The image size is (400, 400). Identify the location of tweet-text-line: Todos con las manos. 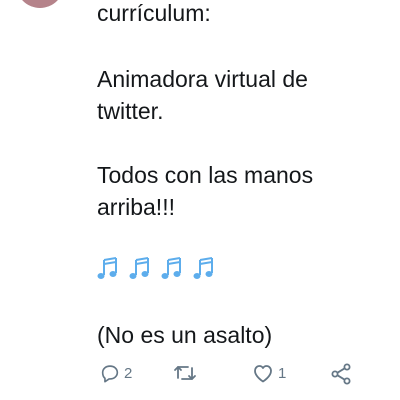
(205, 175).